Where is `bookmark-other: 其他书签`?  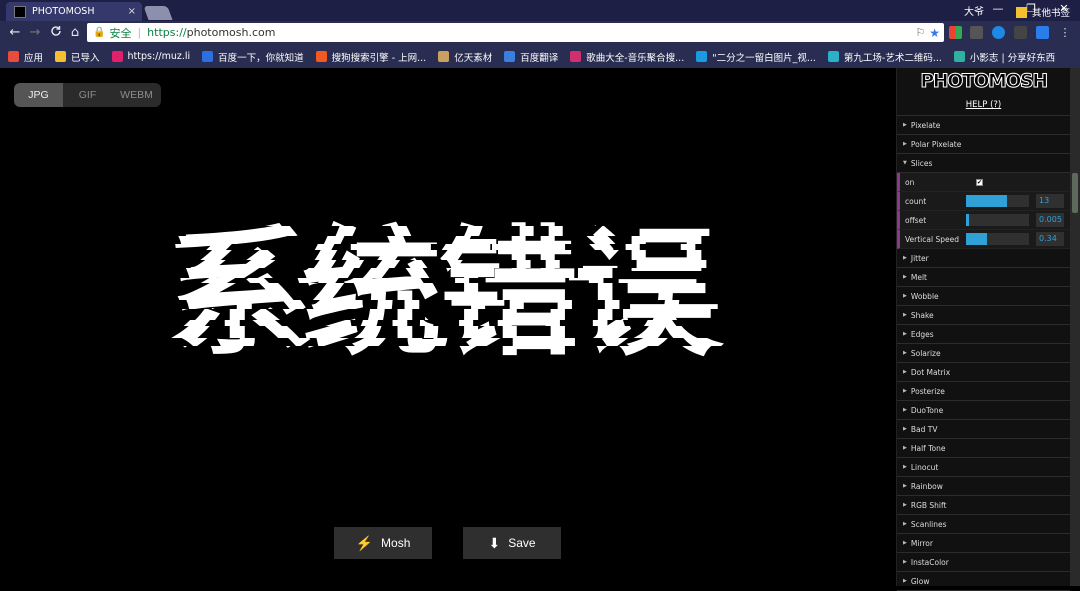
bookmark-other: 其他书签 is located at coordinates (1042, 12).